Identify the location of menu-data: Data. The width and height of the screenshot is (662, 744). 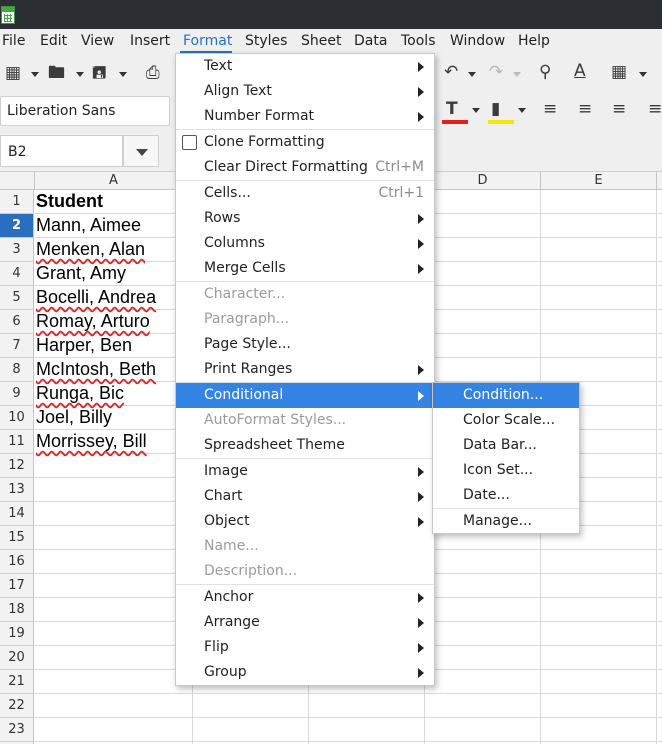
(370, 41).